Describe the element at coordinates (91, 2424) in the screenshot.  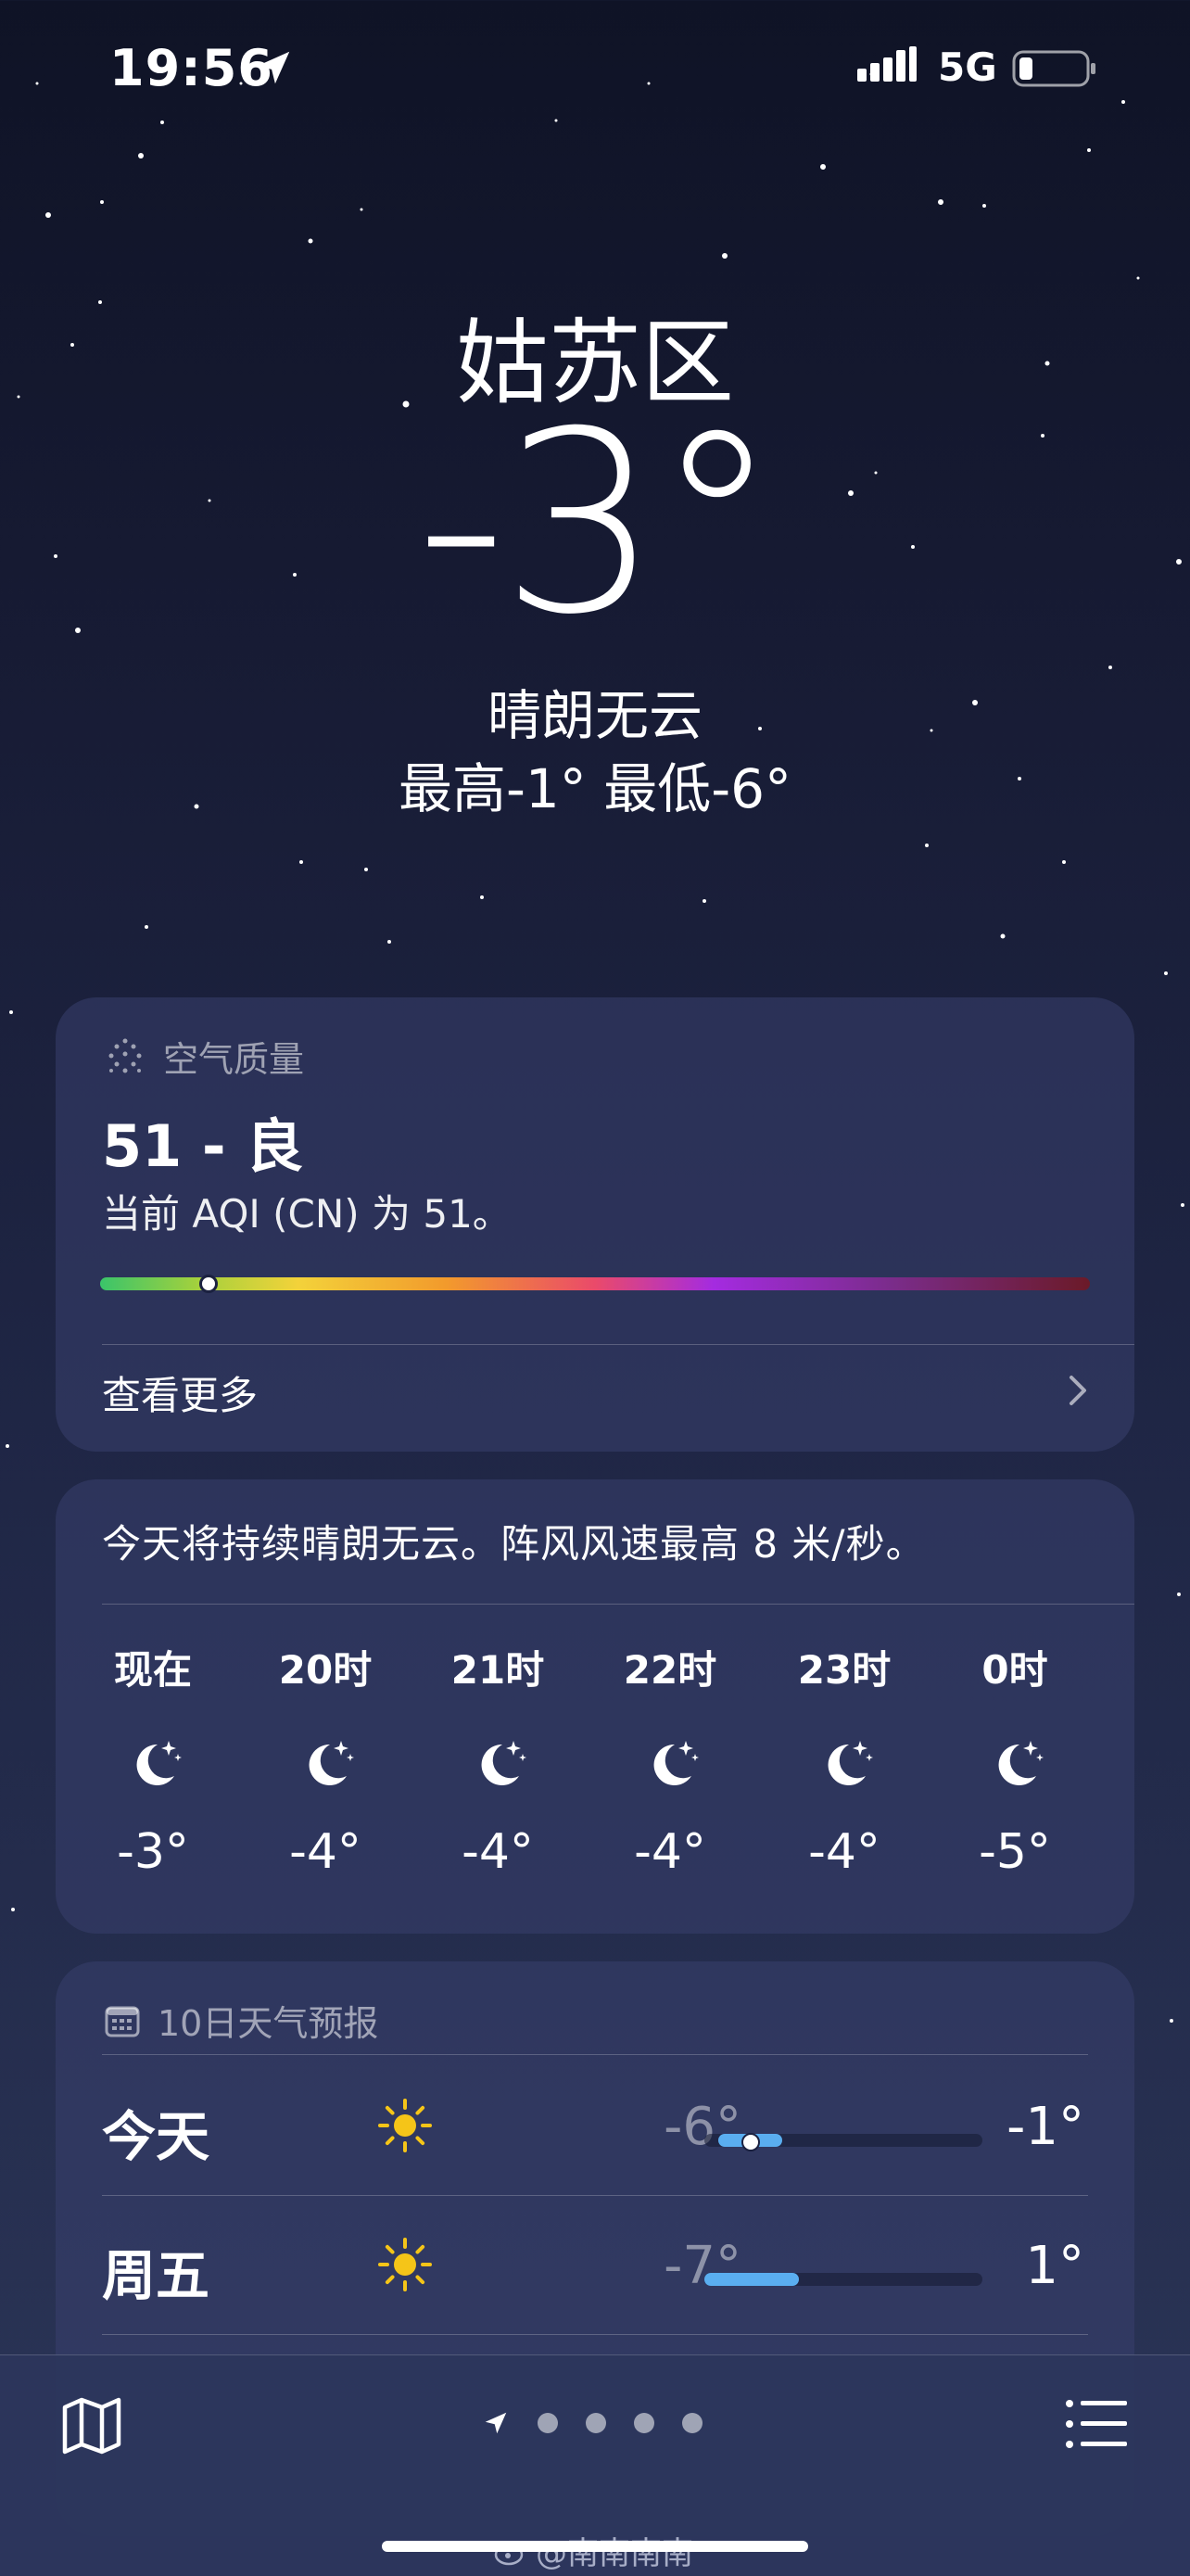
I see `map-icon` at that location.